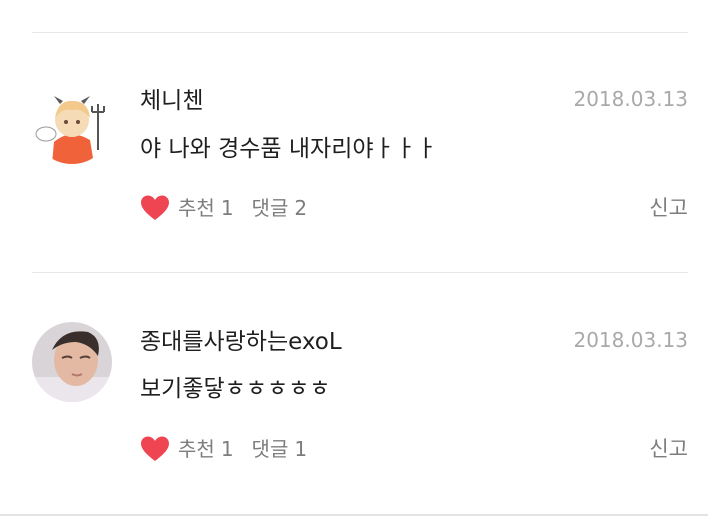 The image size is (708, 532). I want to click on comment-actions: 추천 1 댓글 1, so click(223, 449).